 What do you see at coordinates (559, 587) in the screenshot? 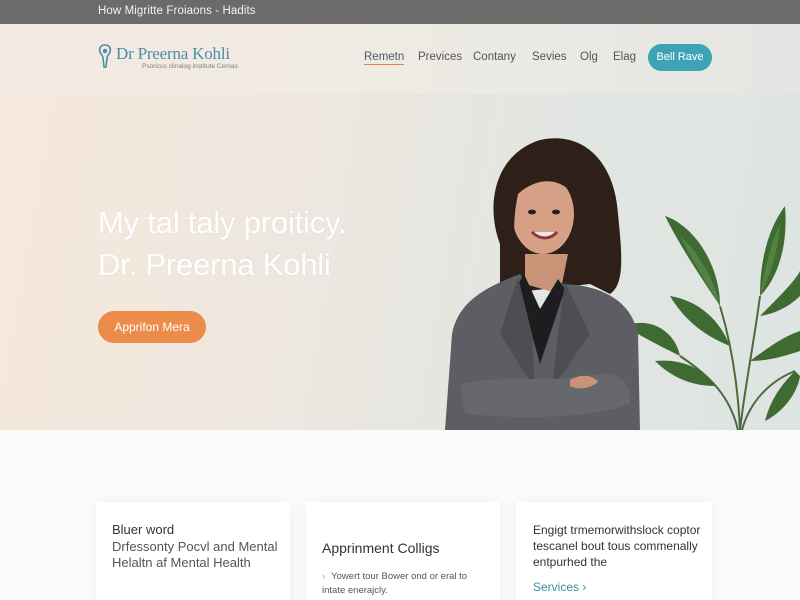
I see `services-link: Services ›` at bounding box center [559, 587].